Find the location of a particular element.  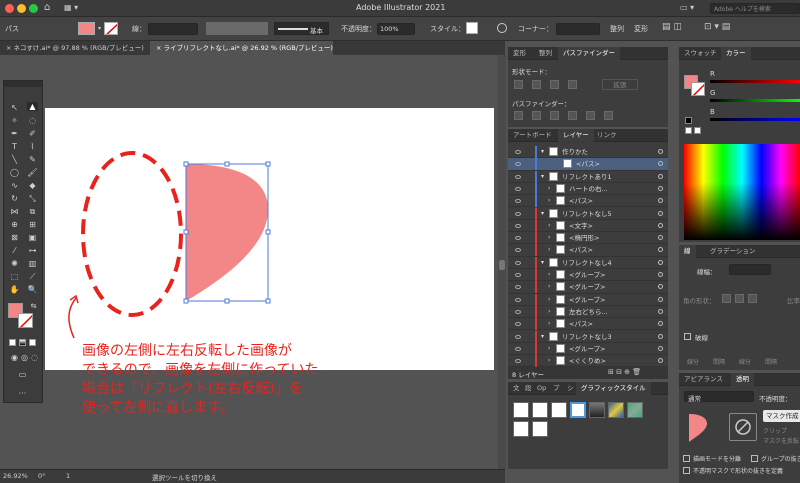

zoom-window-button is located at coordinates (33, 8).